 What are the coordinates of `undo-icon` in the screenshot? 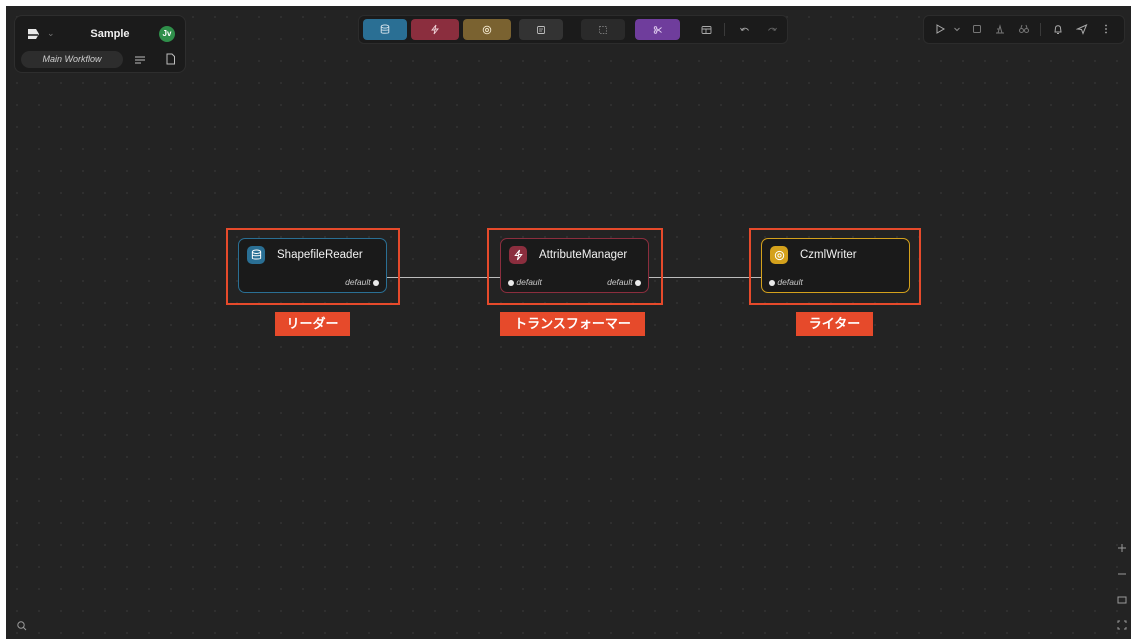 It's located at (744, 29).